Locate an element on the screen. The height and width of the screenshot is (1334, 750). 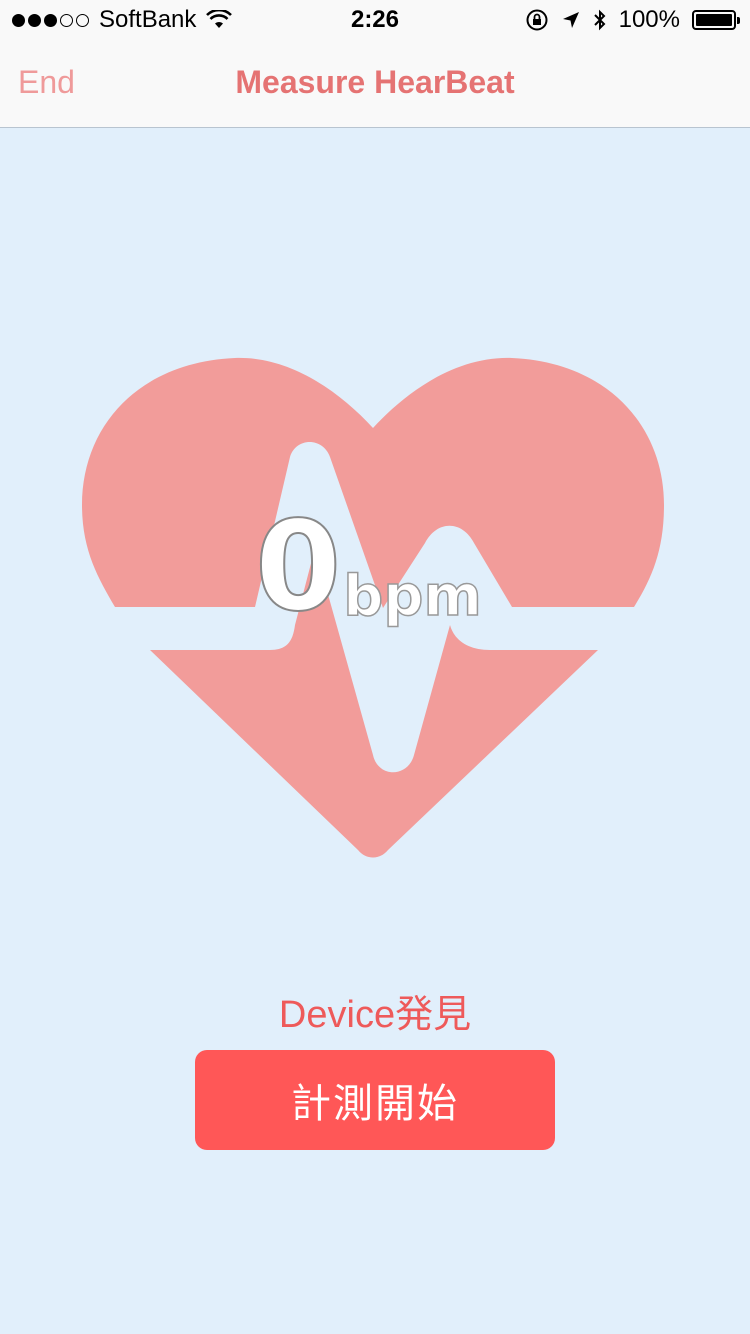
bpm-unit: bpm is located at coordinates (413, 596).